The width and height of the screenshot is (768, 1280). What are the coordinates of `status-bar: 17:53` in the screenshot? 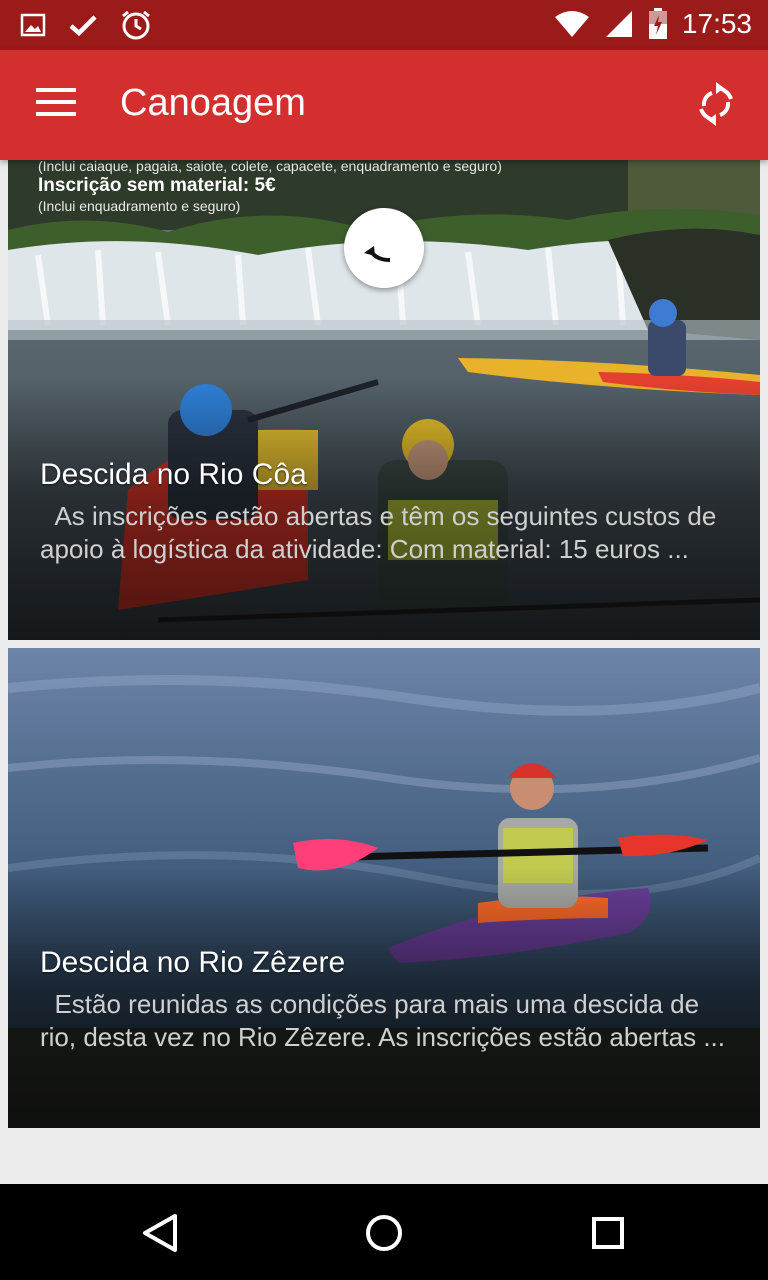 It's located at (384, 25).